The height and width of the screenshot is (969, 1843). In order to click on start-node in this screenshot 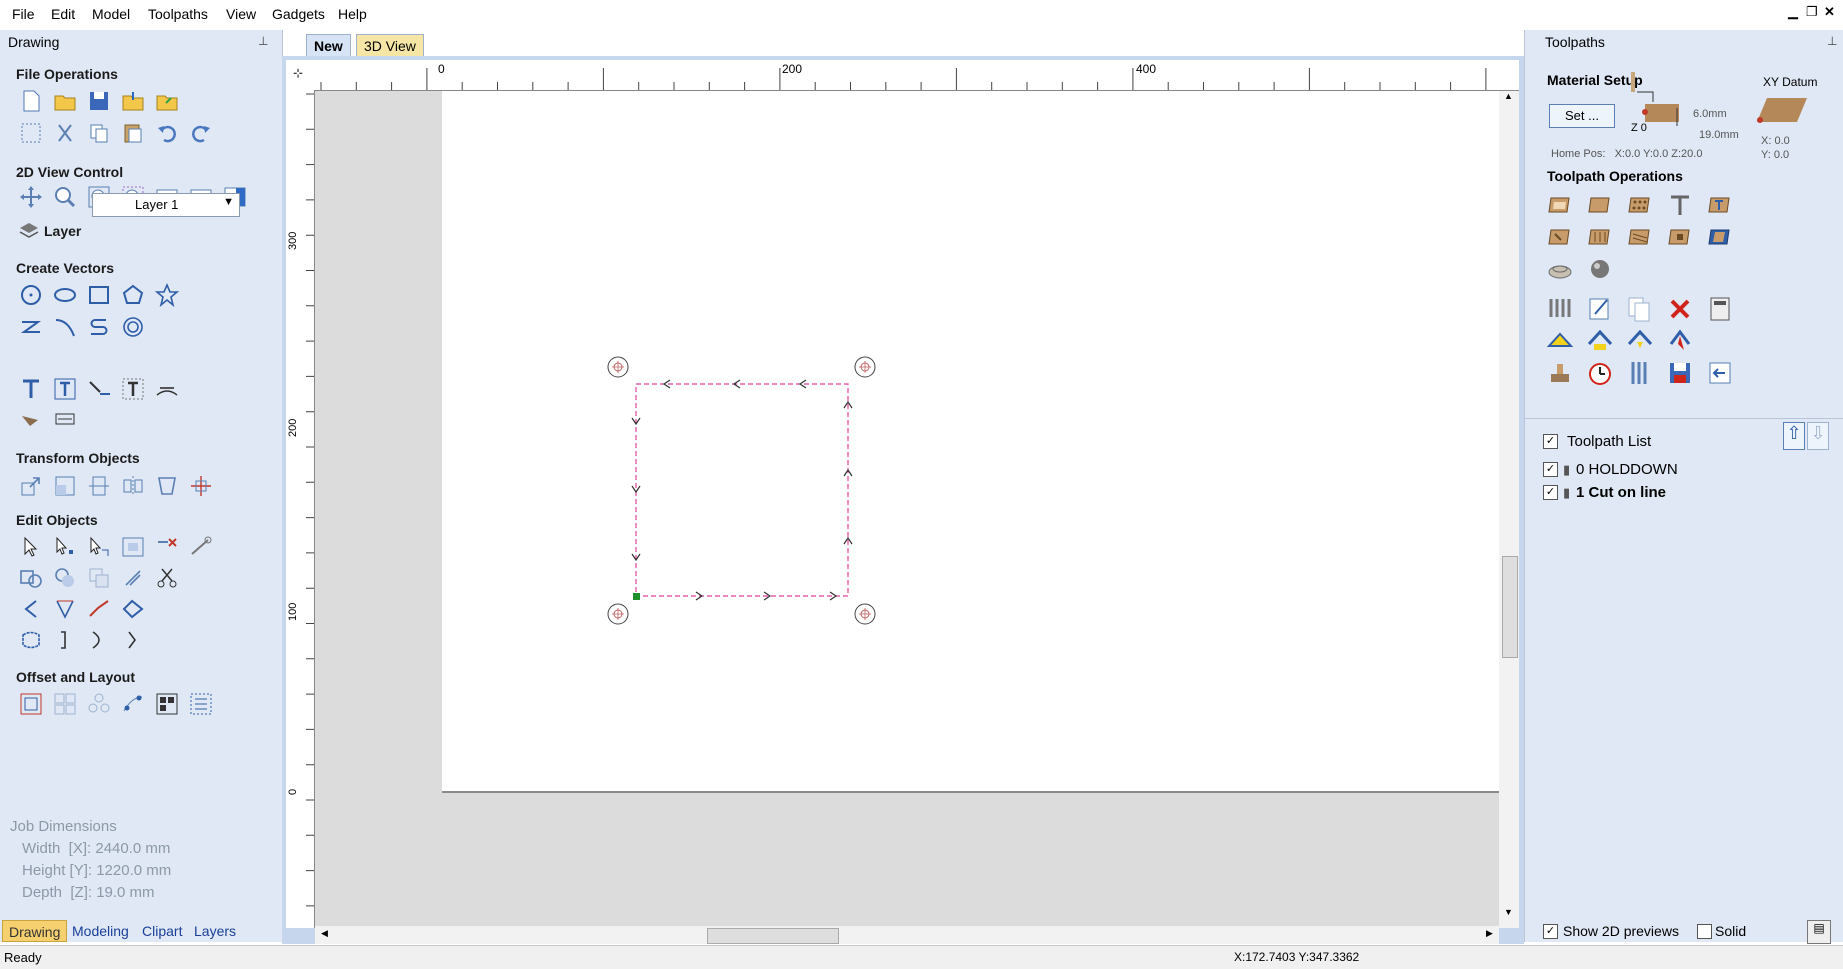, I will do `click(636, 596)`.